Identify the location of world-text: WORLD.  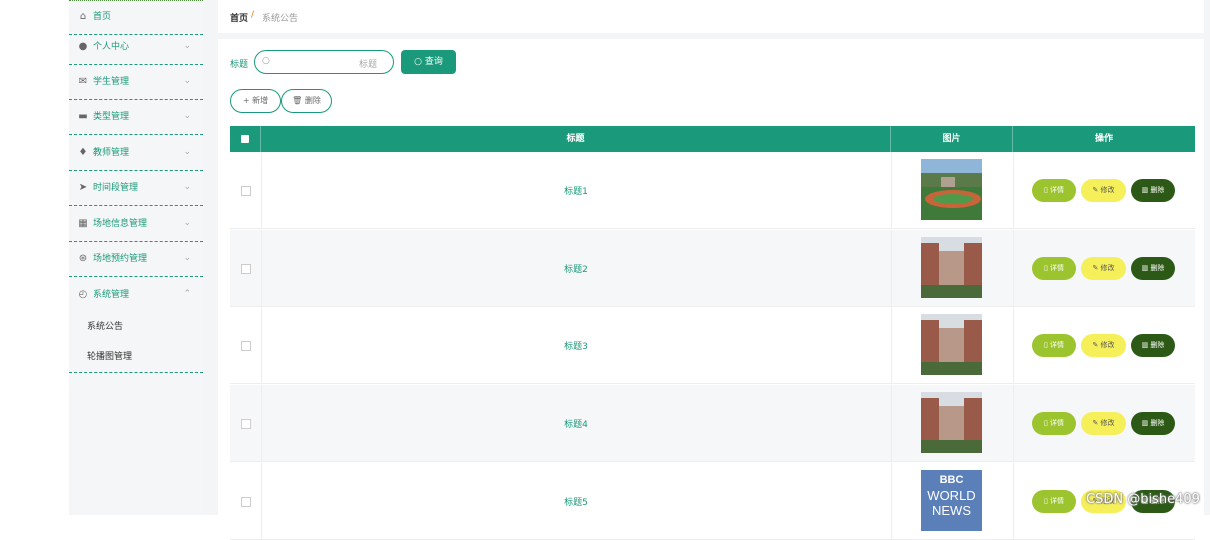
(951, 495).